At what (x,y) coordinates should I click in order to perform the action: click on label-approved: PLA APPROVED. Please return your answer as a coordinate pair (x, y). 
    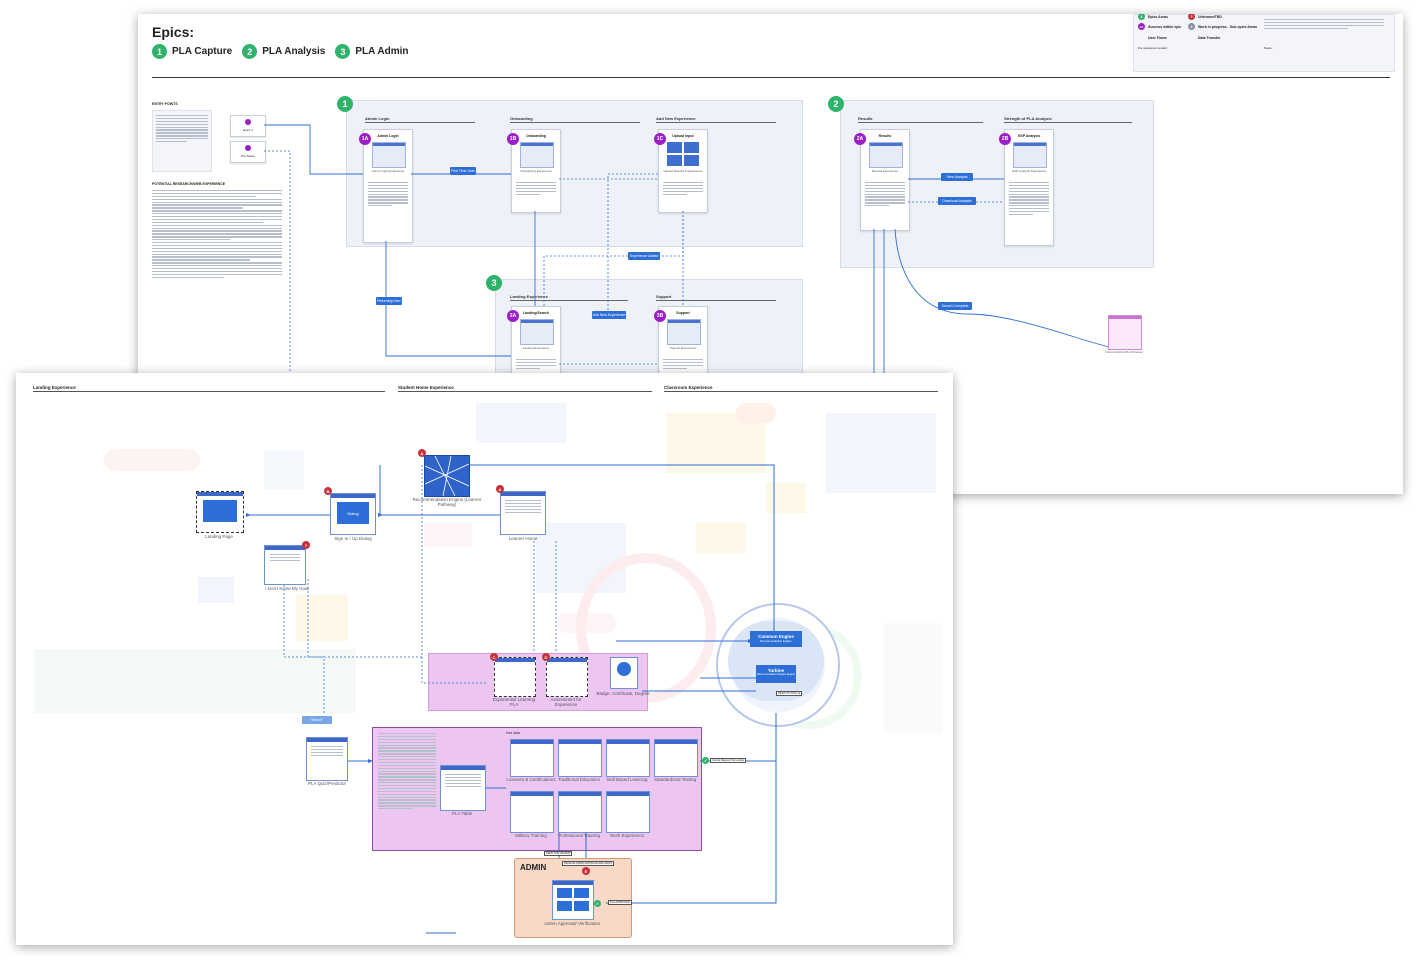
    Looking at the image, I should click on (620, 902).